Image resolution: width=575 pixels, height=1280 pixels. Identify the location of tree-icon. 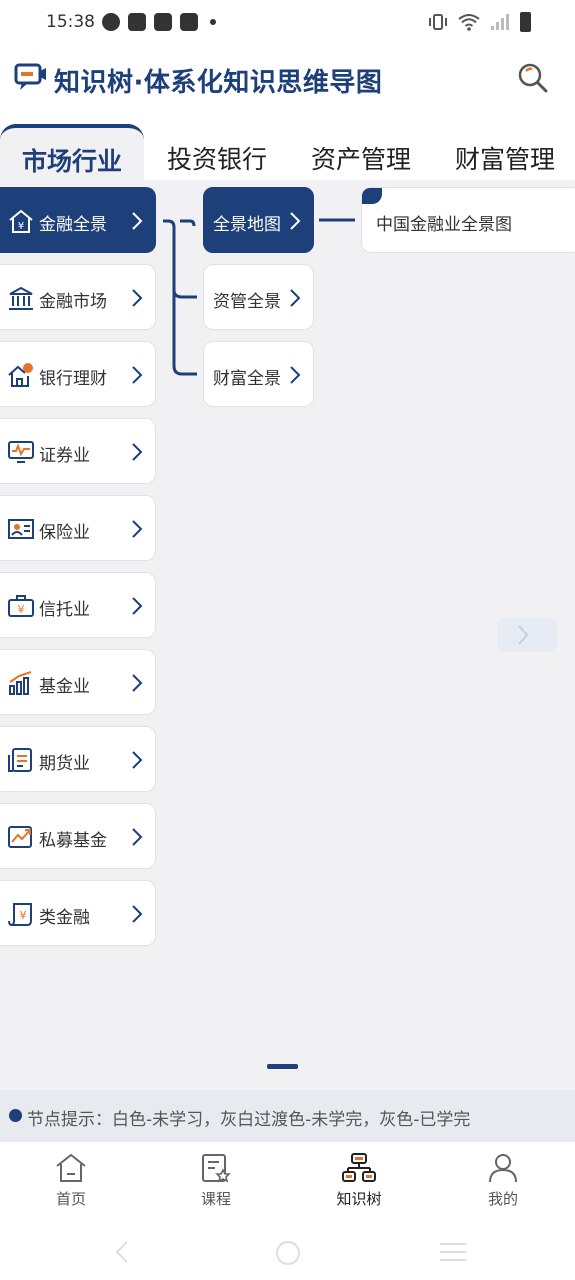
(359, 1167).